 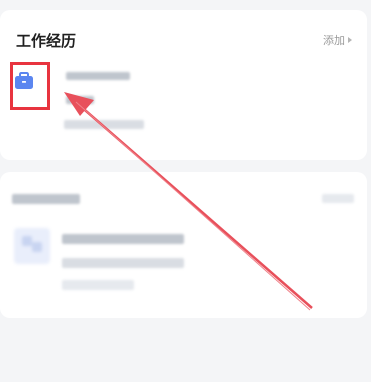 I want to click on add-work-experience-link: 添加, so click(x=337, y=40).